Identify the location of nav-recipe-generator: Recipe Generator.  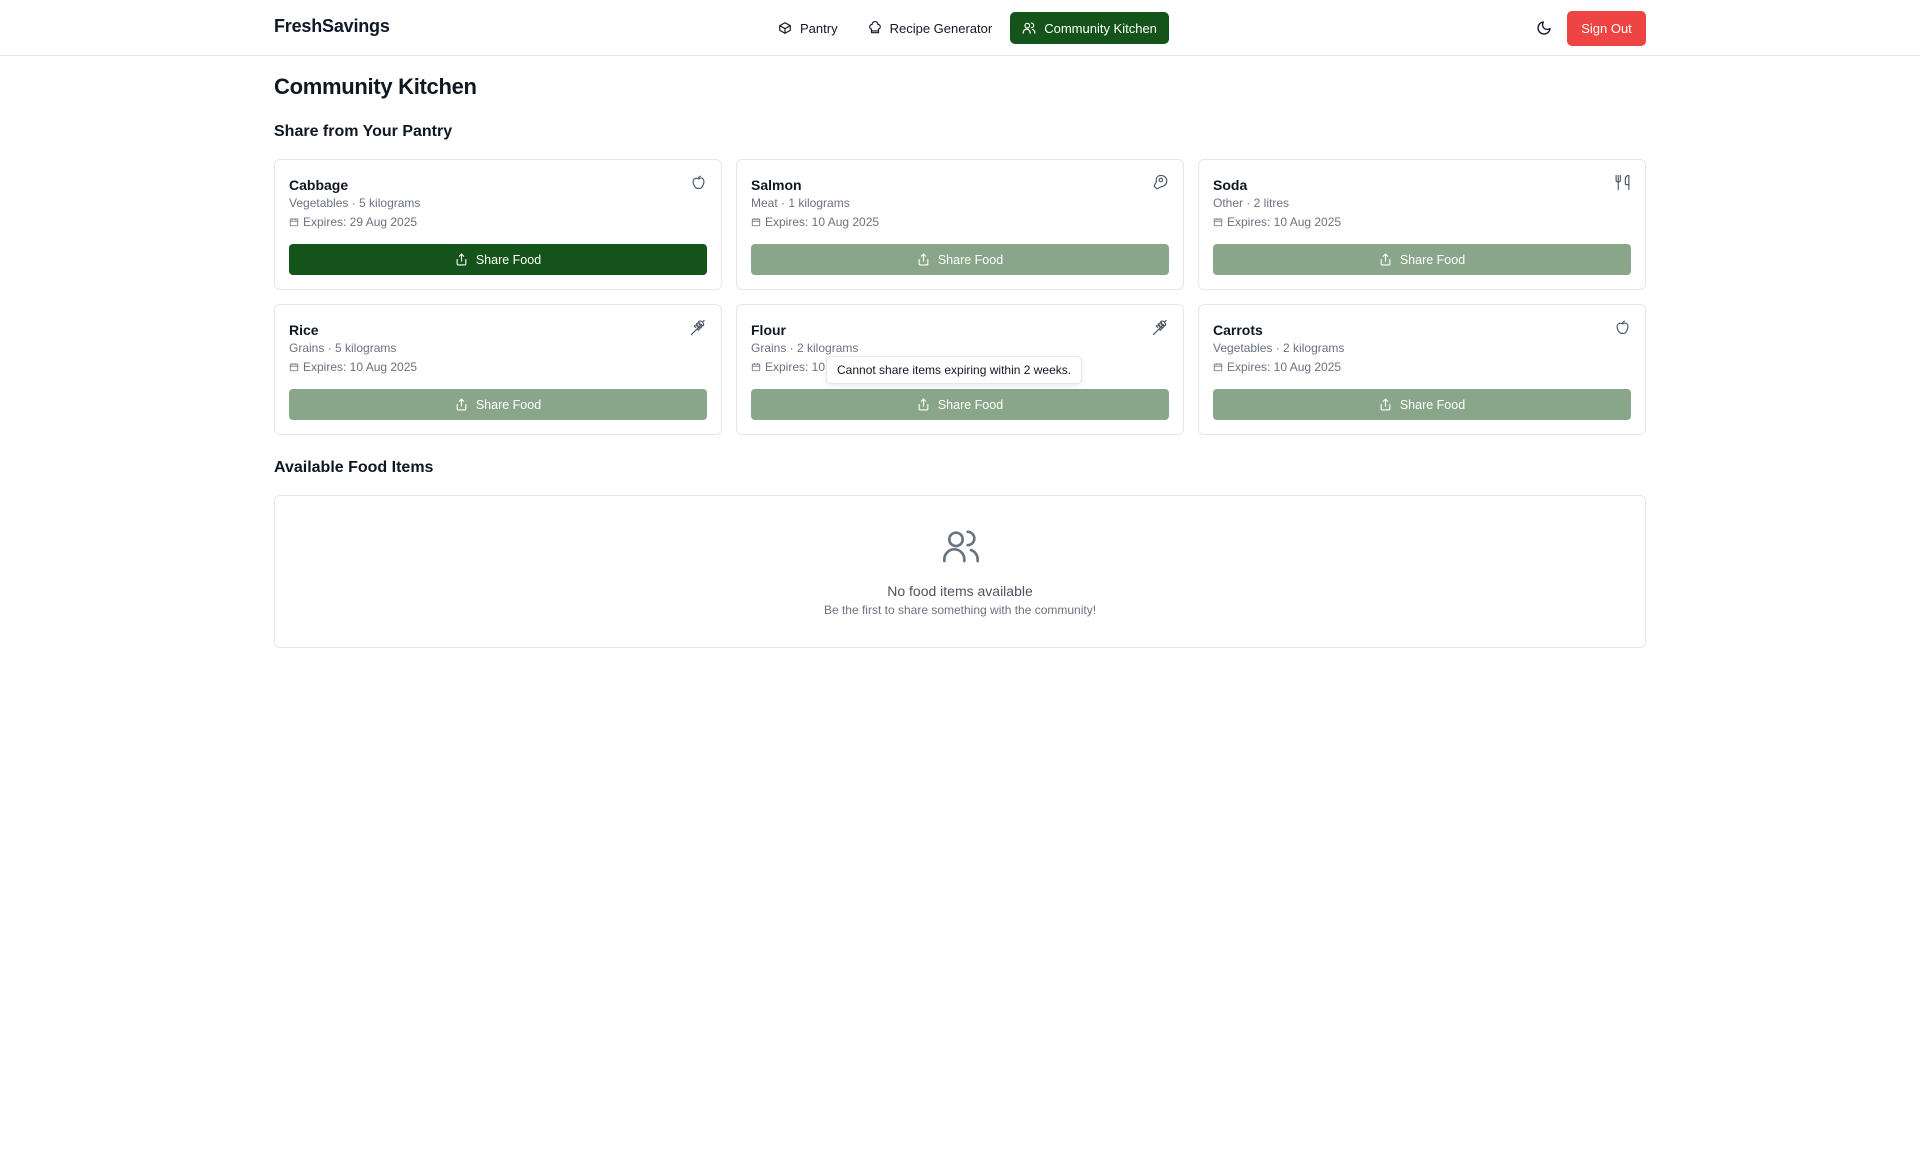
(930, 28).